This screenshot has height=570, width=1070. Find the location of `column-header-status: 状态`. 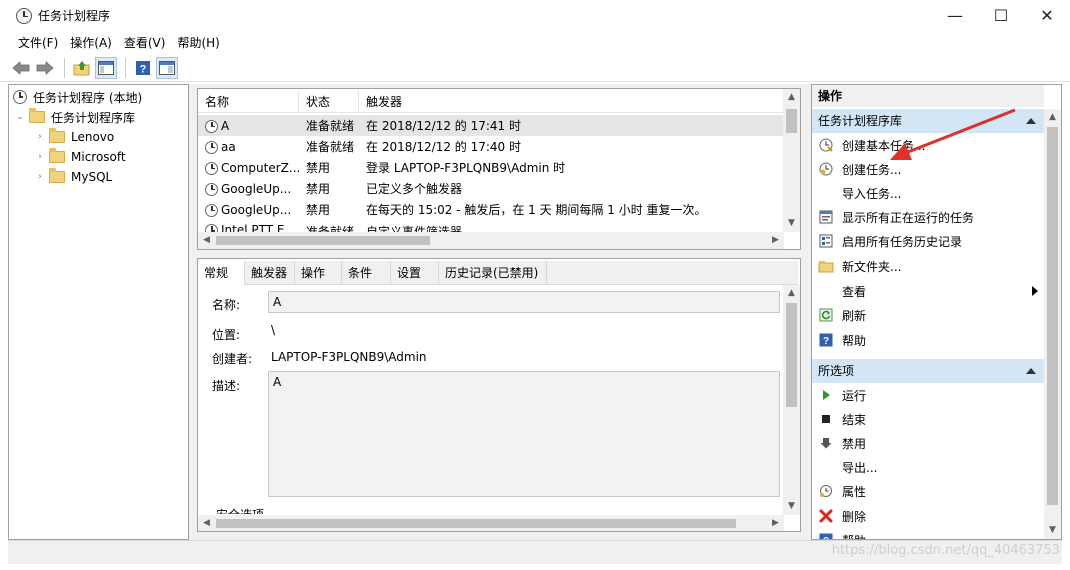

column-header-status: 状态 is located at coordinates (329, 102).